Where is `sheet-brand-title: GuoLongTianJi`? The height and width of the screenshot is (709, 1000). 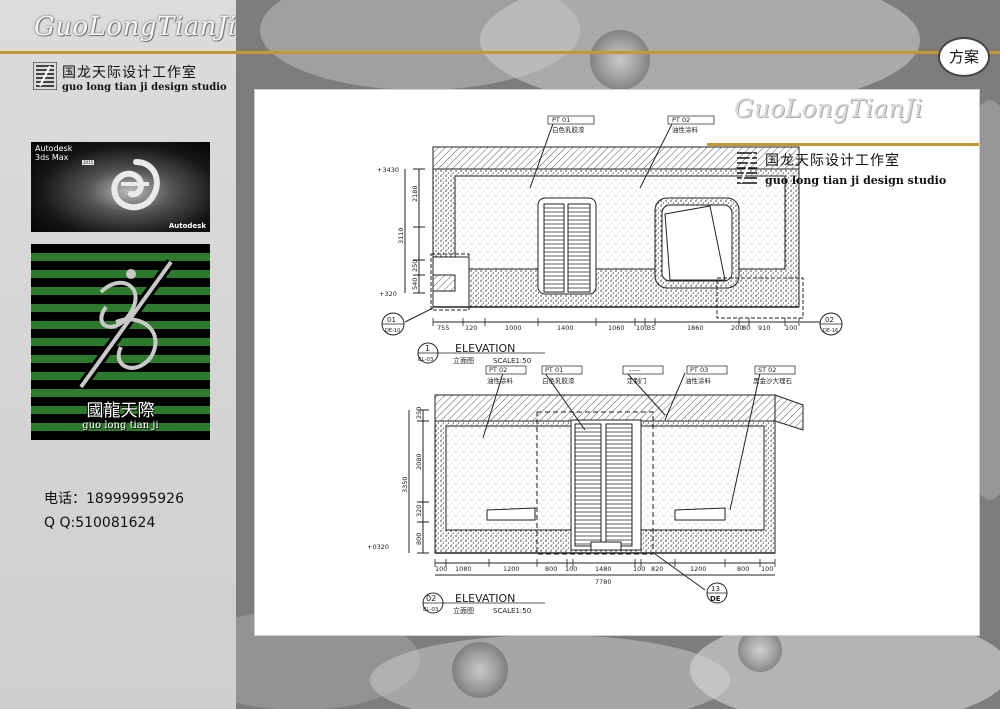
sheet-brand-title: GuoLongTianJi is located at coordinates (828, 108).